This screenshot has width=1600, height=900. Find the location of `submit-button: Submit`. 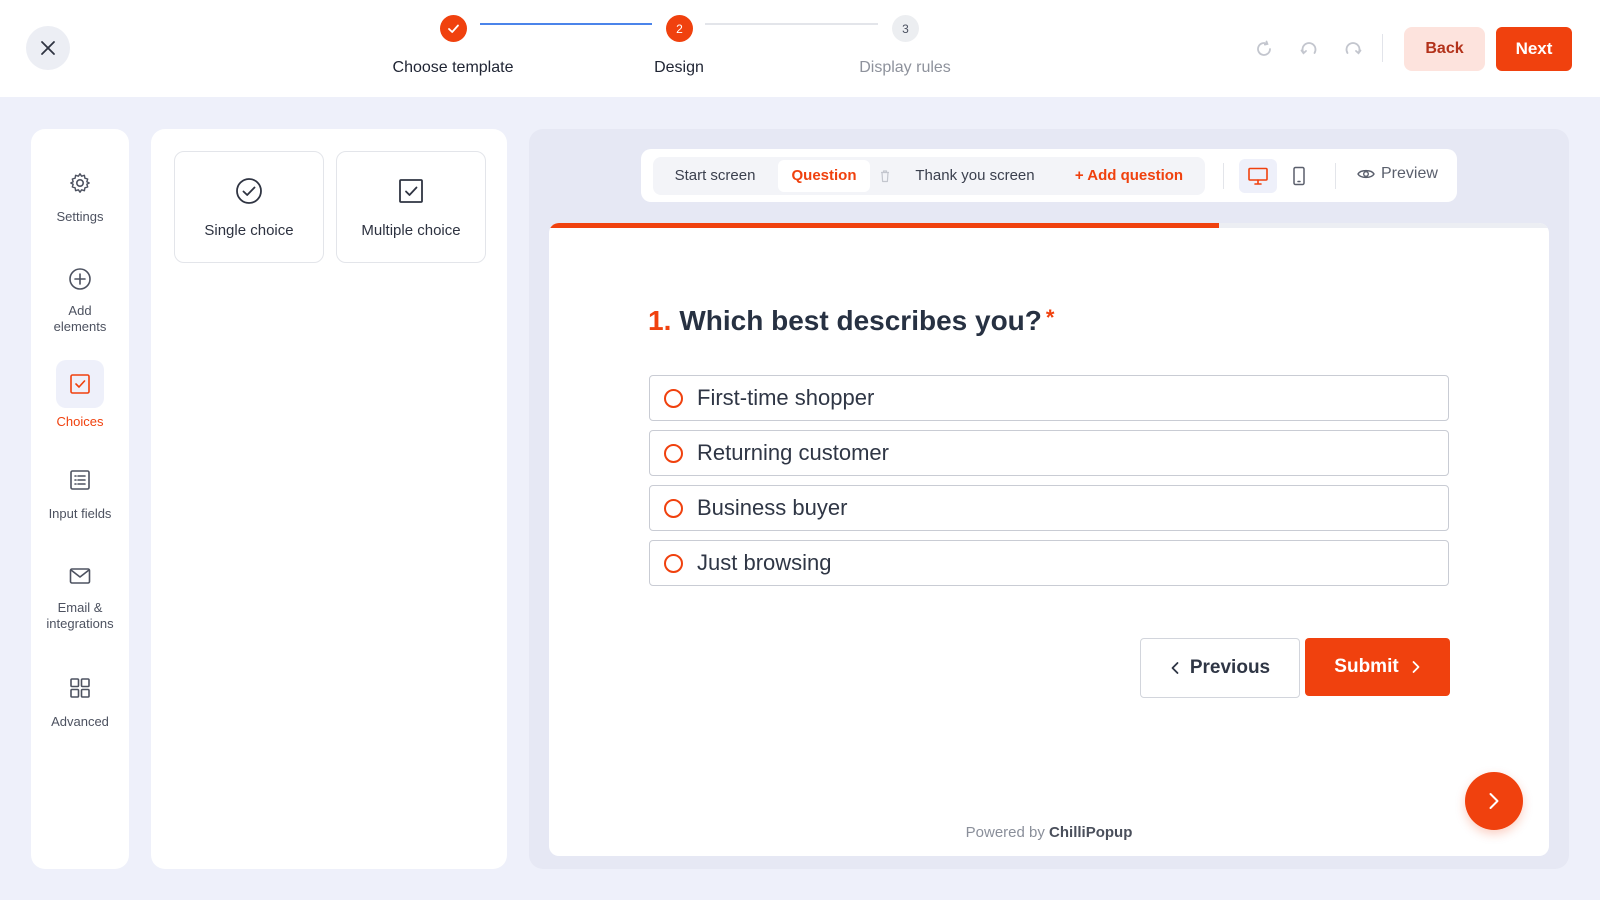

submit-button: Submit is located at coordinates (1377, 667).